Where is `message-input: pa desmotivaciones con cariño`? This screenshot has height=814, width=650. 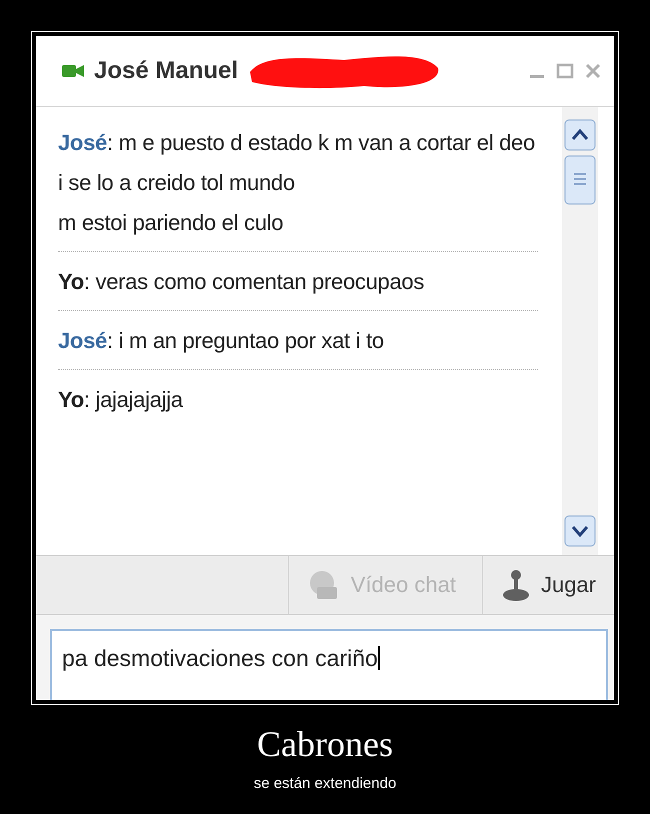
message-input: pa desmotivaciones con cariño is located at coordinates (329, 664).